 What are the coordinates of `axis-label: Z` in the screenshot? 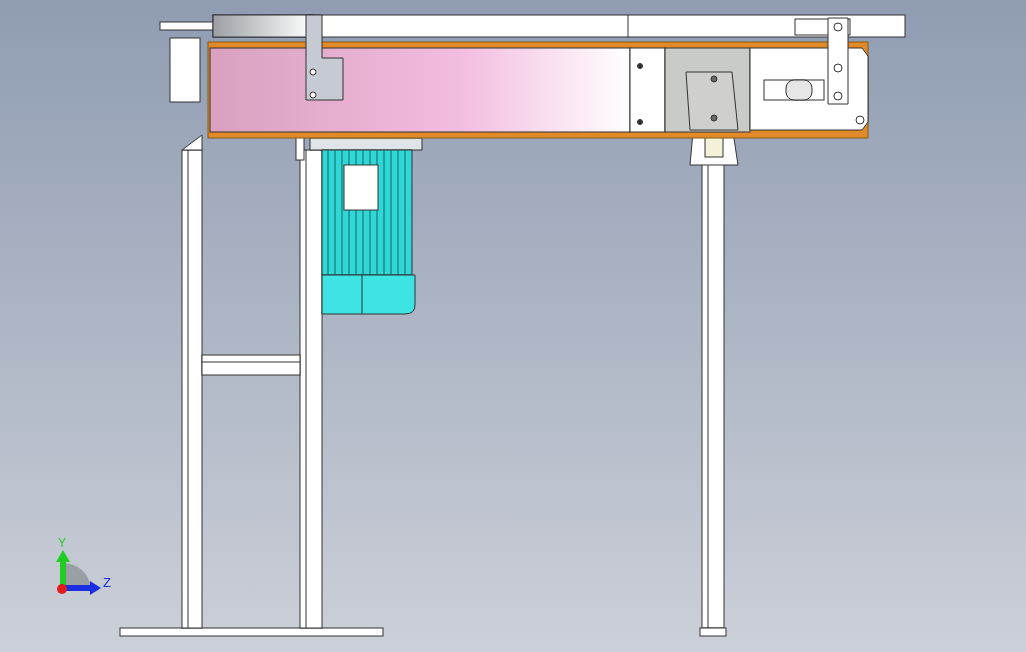 It's located at (107, 582).